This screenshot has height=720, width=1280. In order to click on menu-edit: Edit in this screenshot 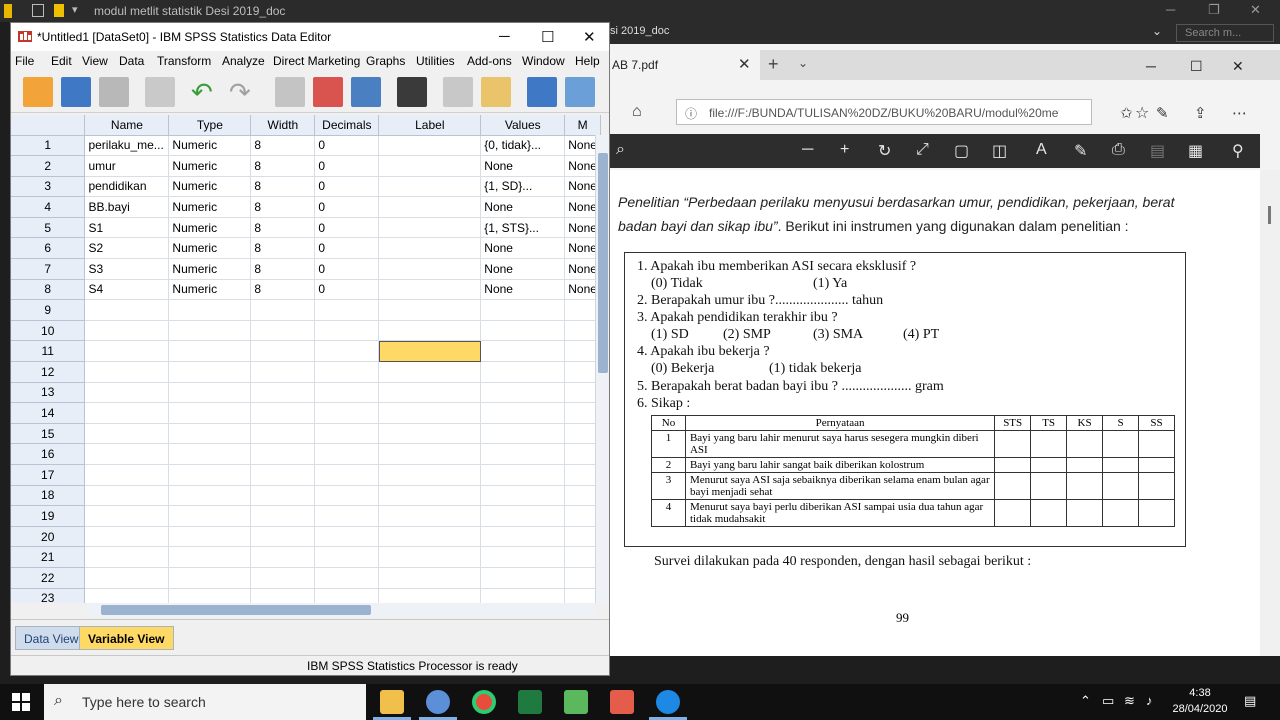, I will do `click(61, 61)`.